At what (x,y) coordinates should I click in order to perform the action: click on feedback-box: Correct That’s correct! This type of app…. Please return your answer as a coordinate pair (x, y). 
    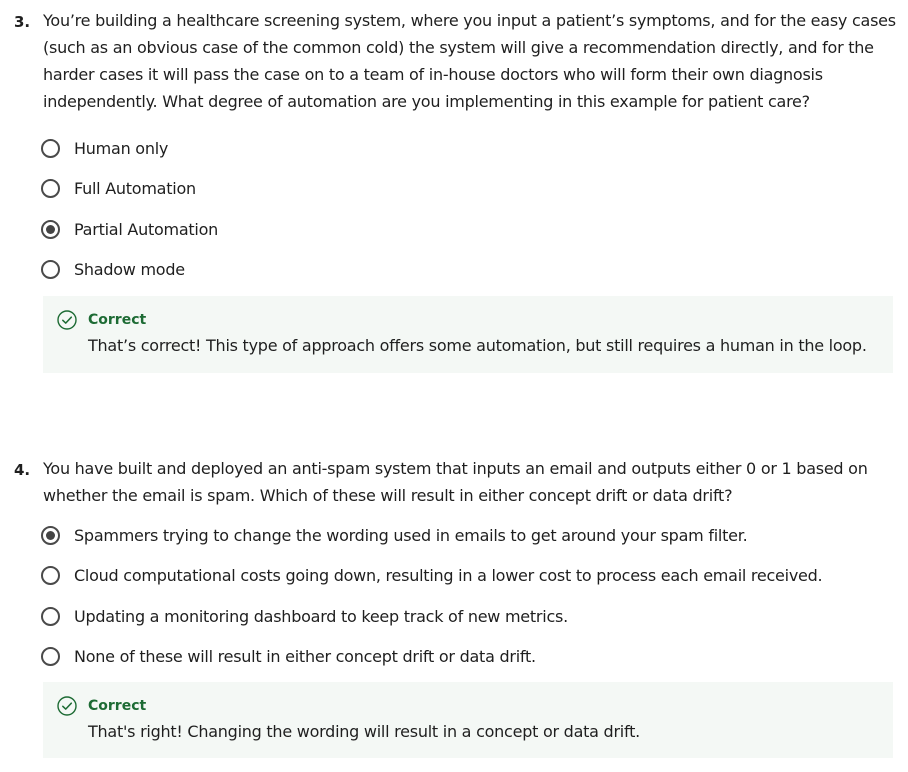
    Looking at the image, I should click on (468, 334).